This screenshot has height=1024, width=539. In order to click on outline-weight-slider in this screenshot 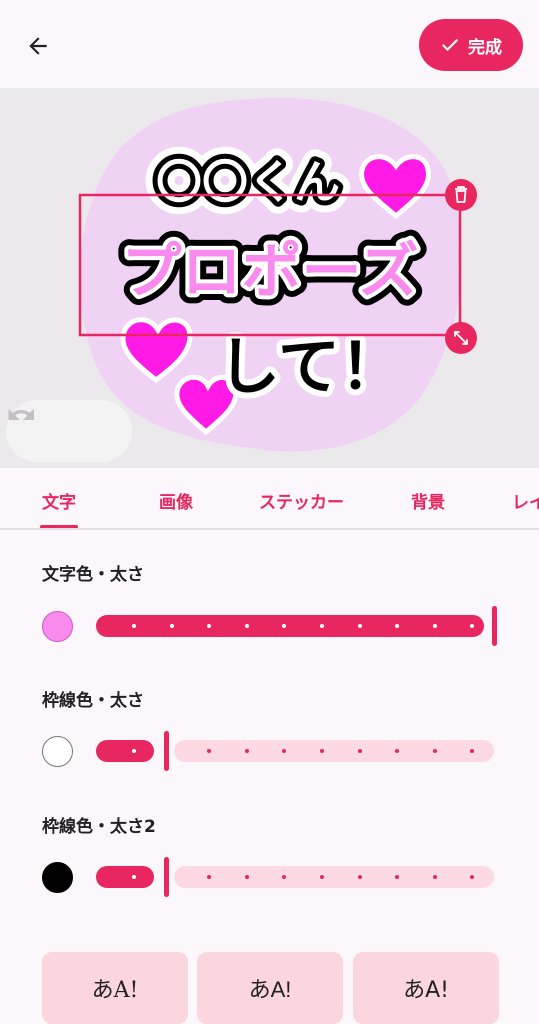, I will do `click(296, 751)`.